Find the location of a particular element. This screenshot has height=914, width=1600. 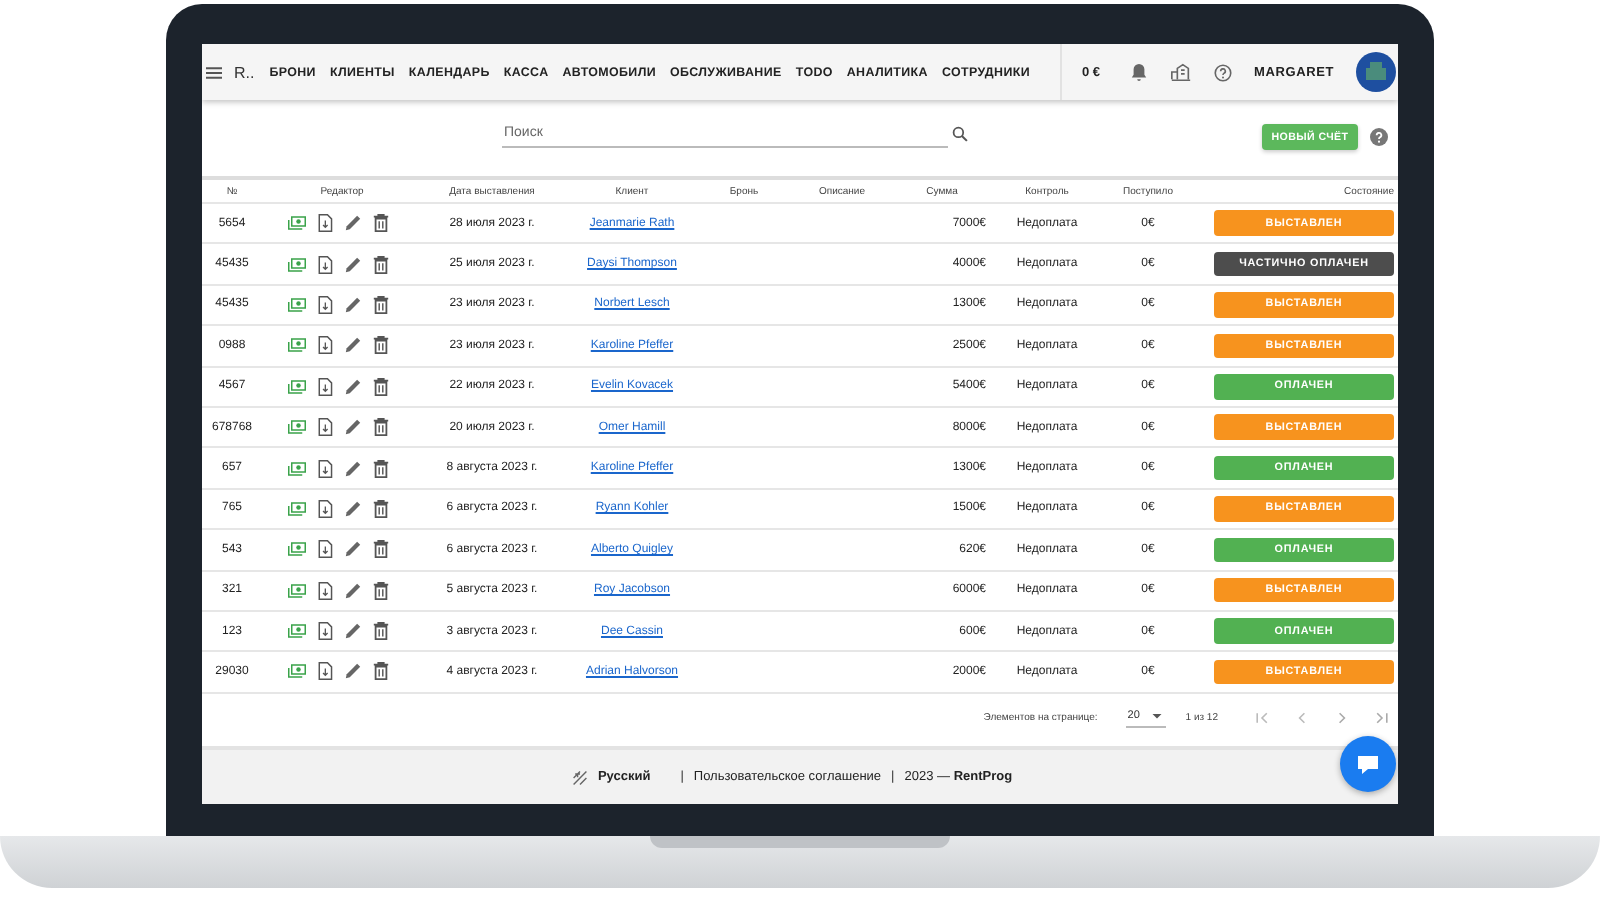

search-icon is located at coordinates (960, 134).